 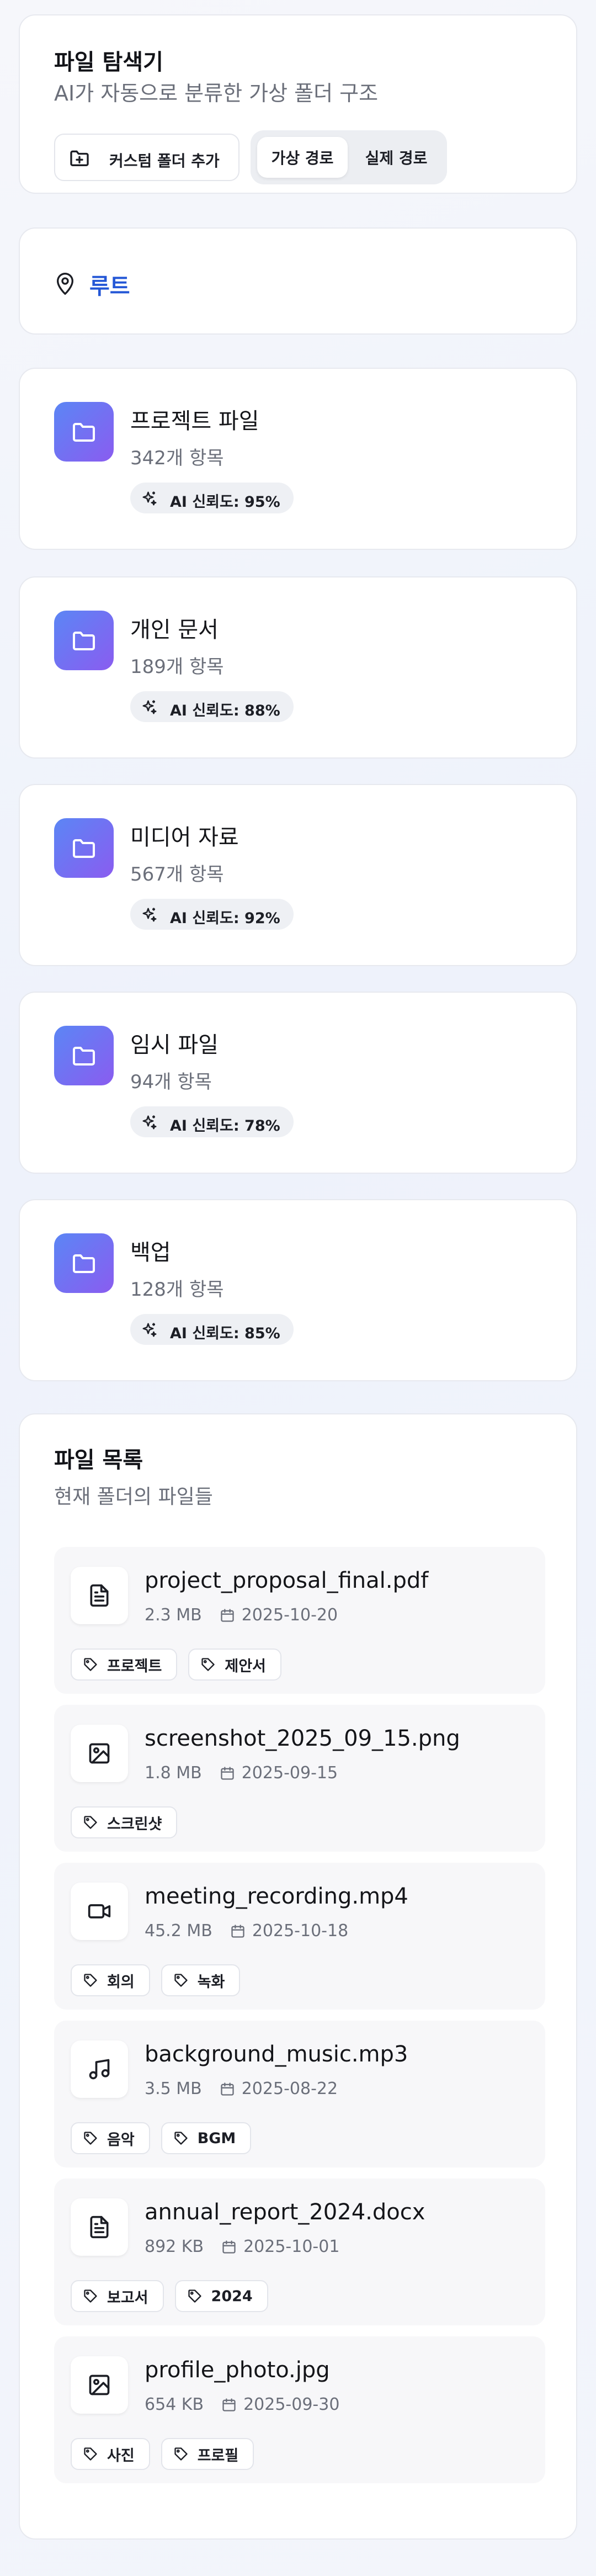 What do you see at coordinates (216, 93) in the screenshot?
I see `page-subtitle: AI가 자동으로 분류한 가상 폴더 구조` at bounding box center [216, 93].